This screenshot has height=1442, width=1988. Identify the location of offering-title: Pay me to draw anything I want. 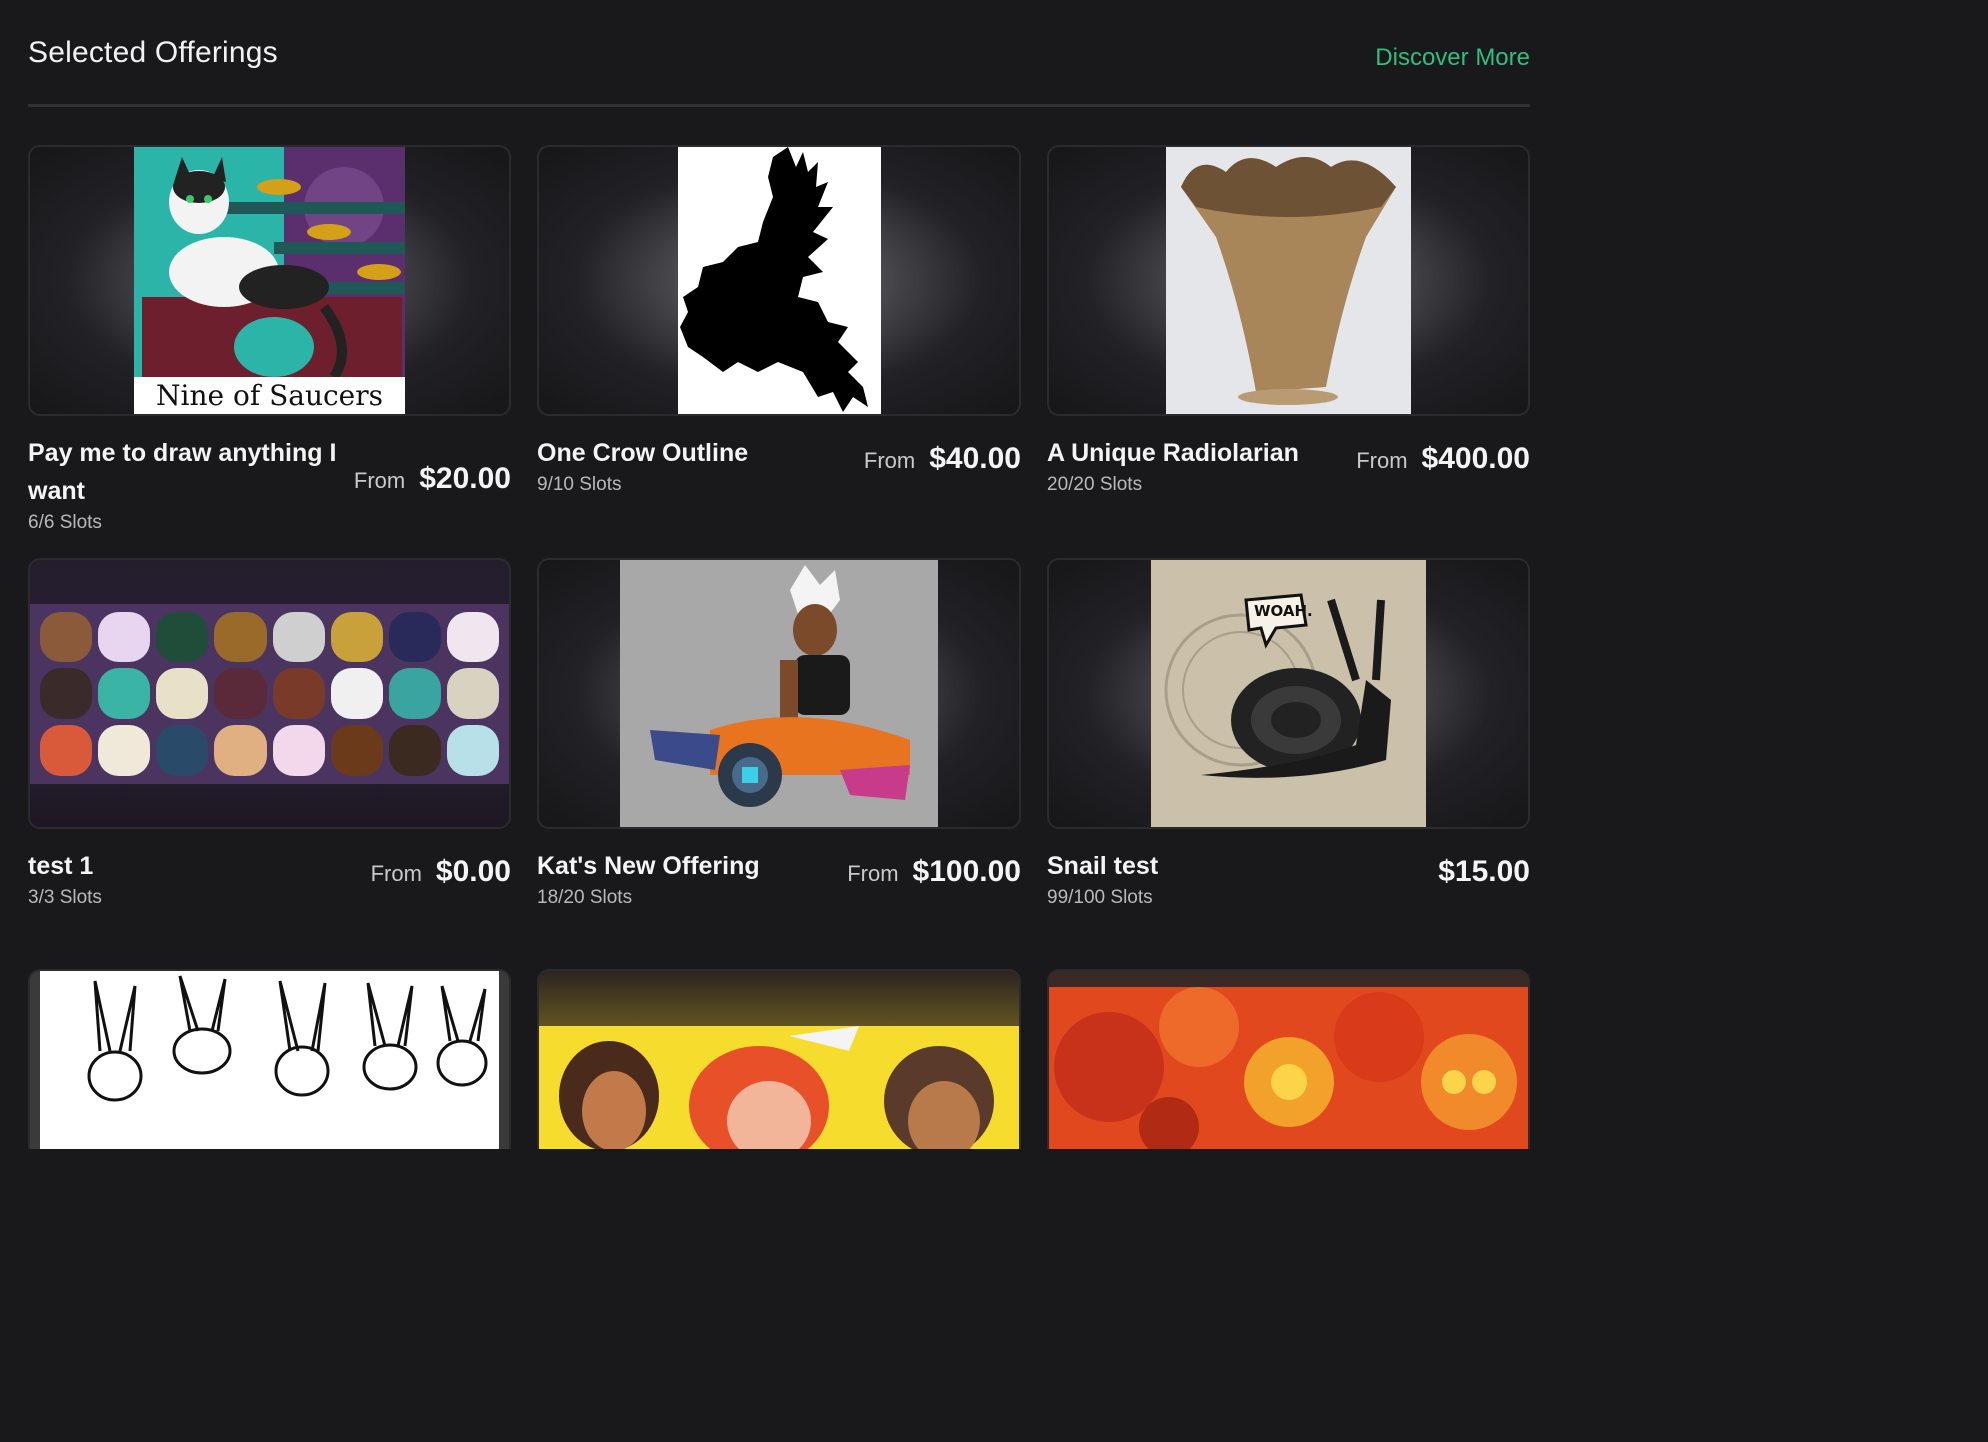
(188, 472).